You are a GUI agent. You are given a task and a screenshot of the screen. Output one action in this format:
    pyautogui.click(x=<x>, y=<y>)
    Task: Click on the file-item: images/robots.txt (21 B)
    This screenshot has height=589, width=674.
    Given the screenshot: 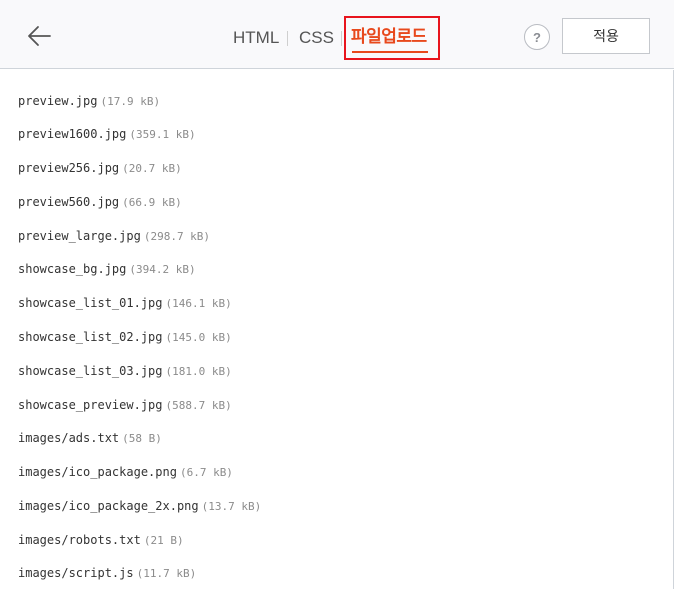 What is the action you would take?
    pyautogui.click(x=101, y=539)
    